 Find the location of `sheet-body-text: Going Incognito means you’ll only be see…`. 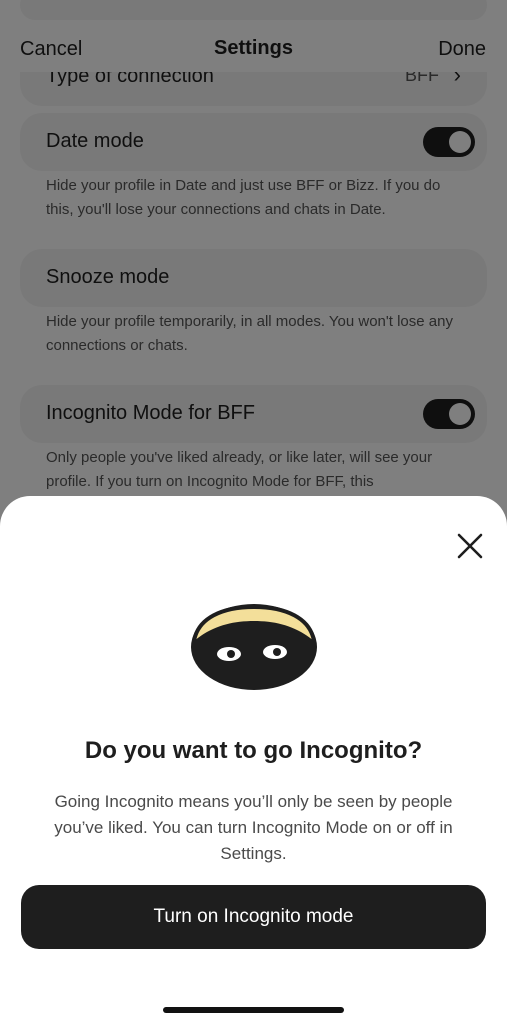

sheet-body-text: Going Incognito means you’ll only be see… is located at coordinates (253, 827).